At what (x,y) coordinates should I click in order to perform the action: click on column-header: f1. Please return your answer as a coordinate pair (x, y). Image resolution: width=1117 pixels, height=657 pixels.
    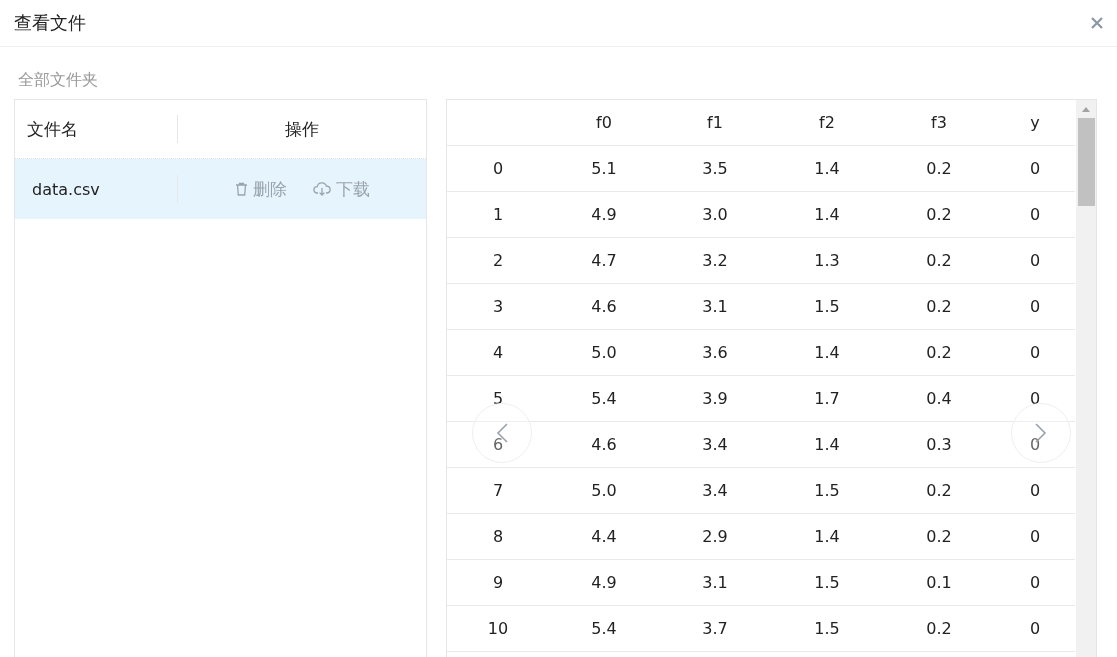
    Looking at the image, I should click on (715, 122).